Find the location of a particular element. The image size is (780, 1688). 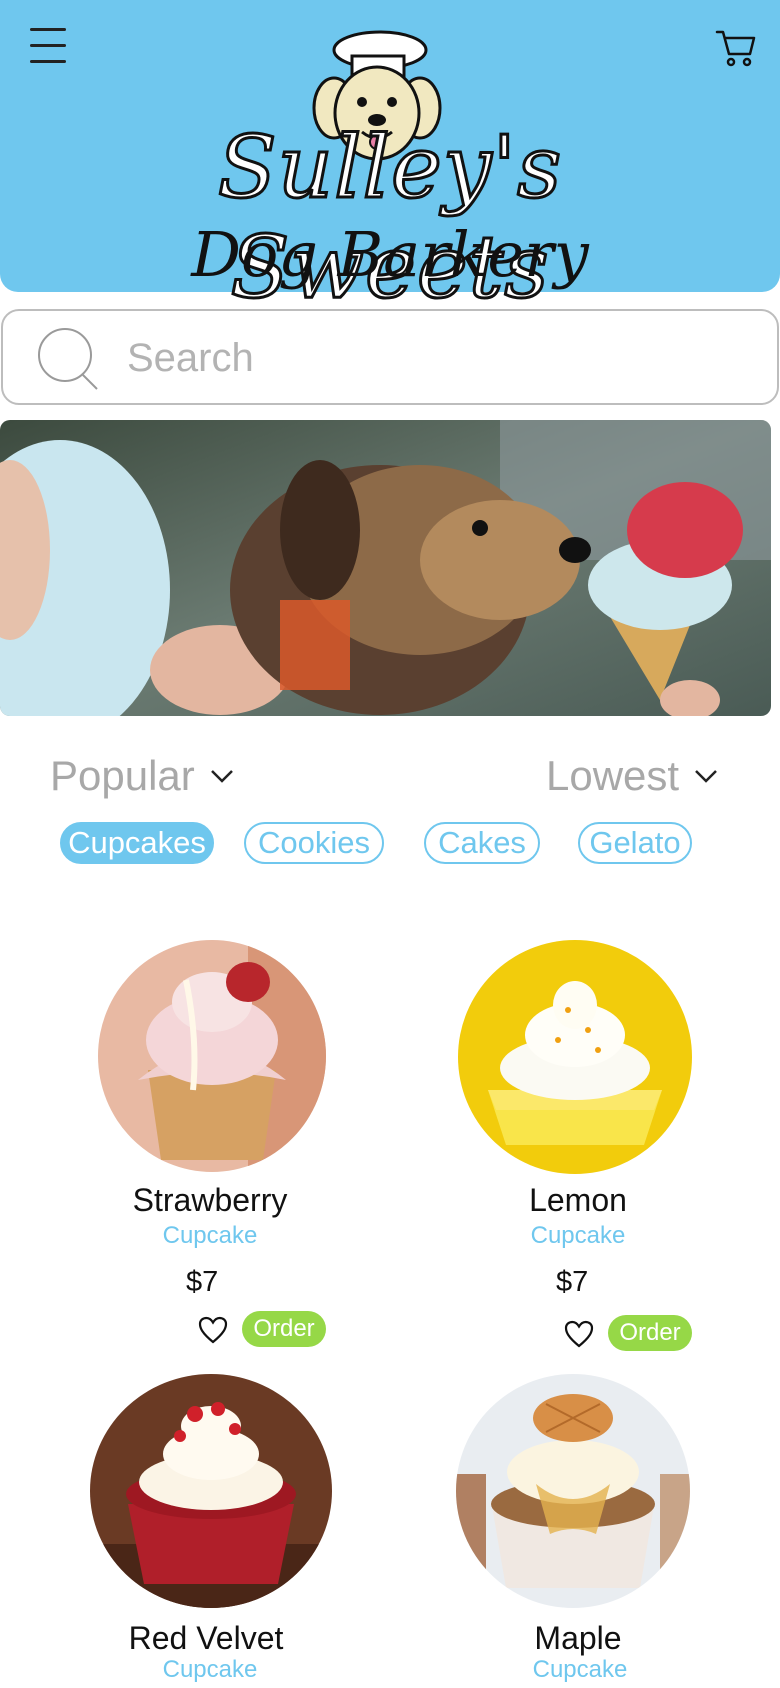

search-bar is located at coordinates (390, 357).